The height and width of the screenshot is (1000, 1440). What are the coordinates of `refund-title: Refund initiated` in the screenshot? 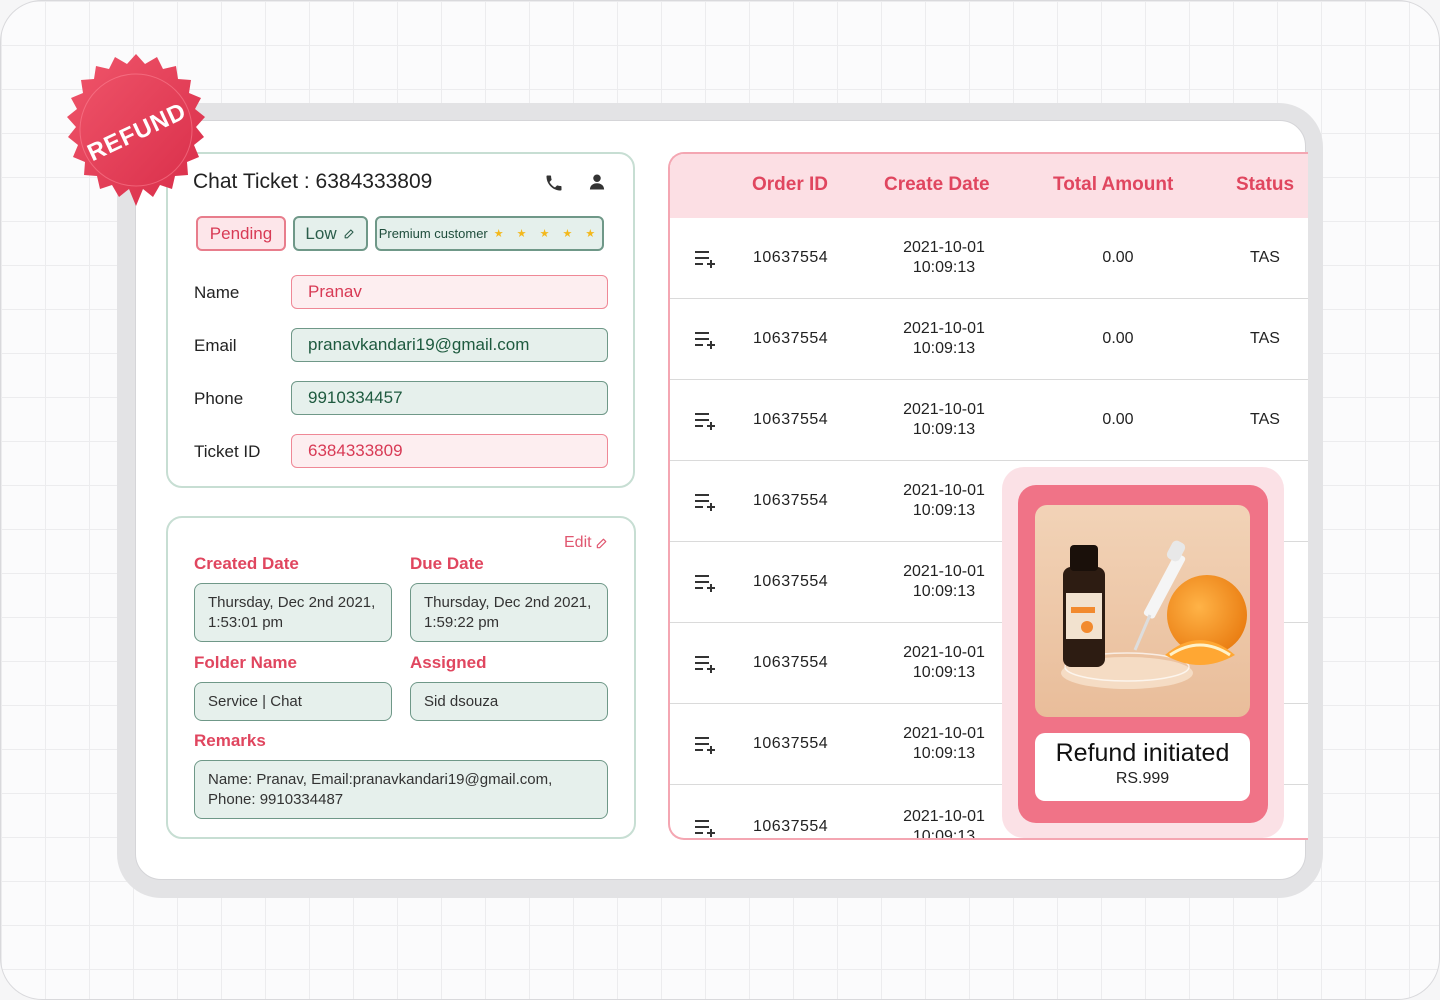 It's located at (1142, 753).